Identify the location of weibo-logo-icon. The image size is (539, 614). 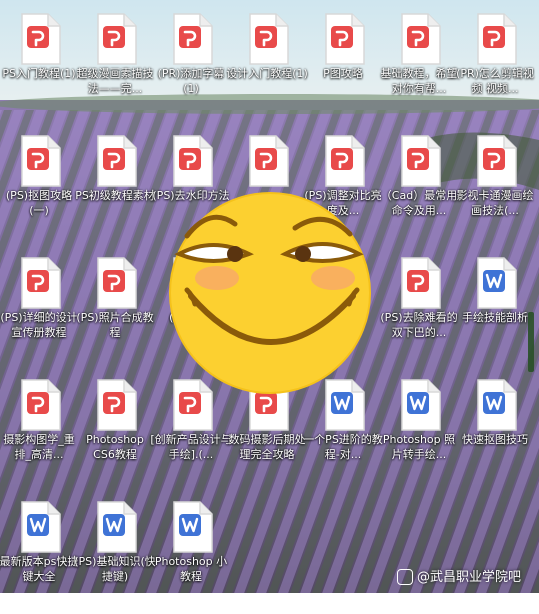
(405, 576).